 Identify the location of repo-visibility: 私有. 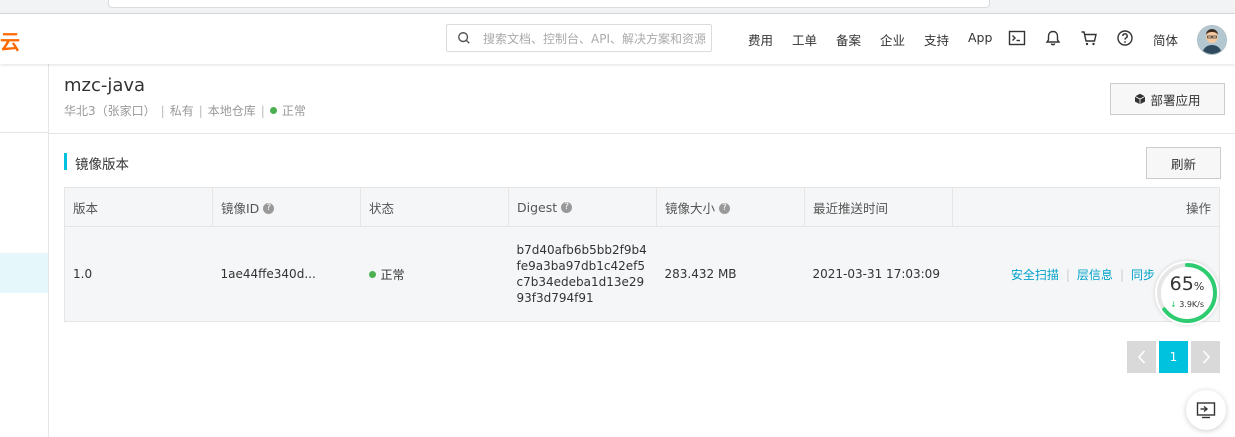
(181, 111).